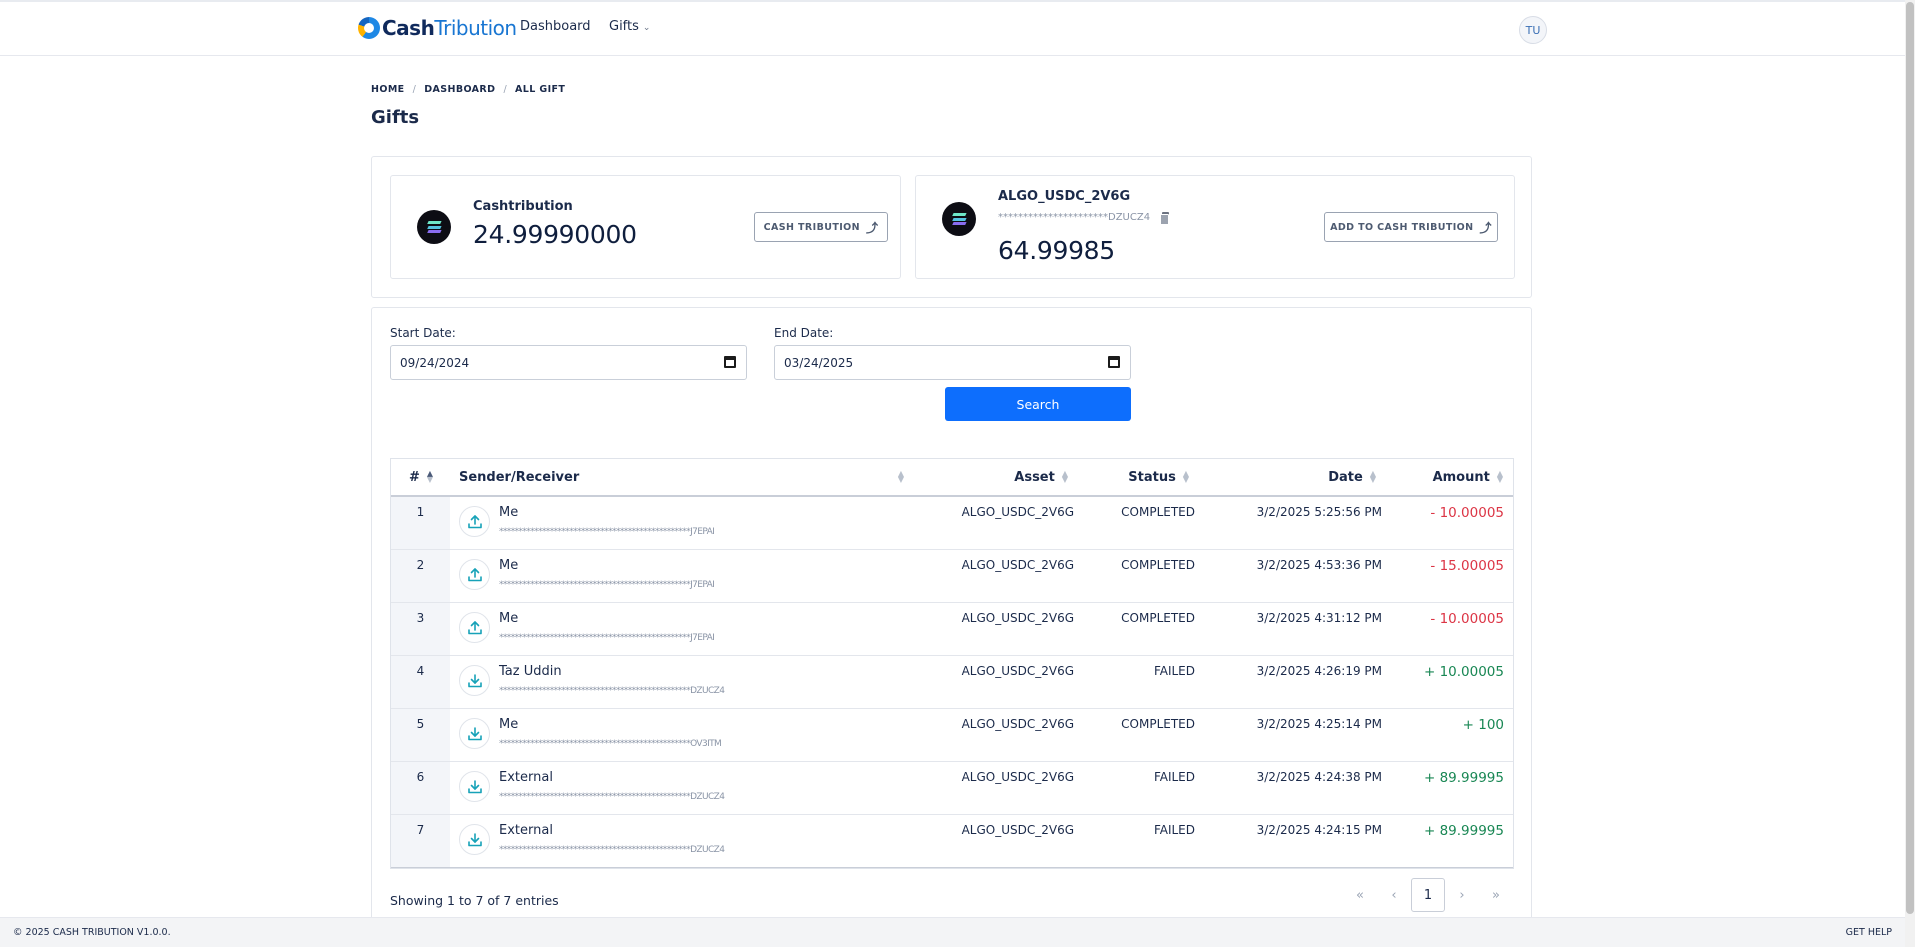  What do you see at coordinates (526, 777) in the screenshot?
I see `party-name: External` at bounding box center [526, 777].